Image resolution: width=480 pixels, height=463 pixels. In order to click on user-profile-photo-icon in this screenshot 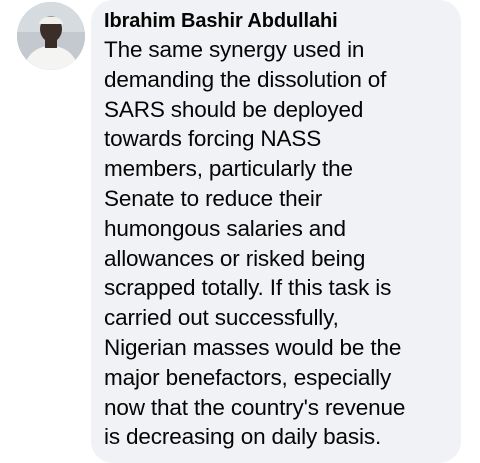, I will do `click(51, 36)`.